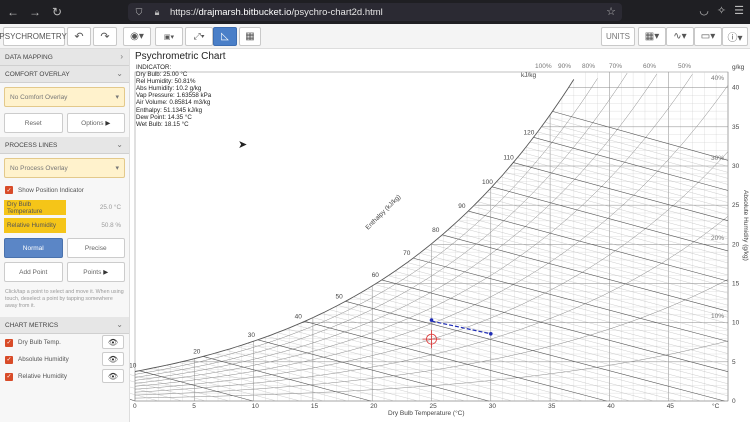 This screenshot has height=422, width=750. What do you see at coordinates (376, 275) in the screenshot?
I see `enthalpy-tick-label: 60` at bounding box center [376, 275].